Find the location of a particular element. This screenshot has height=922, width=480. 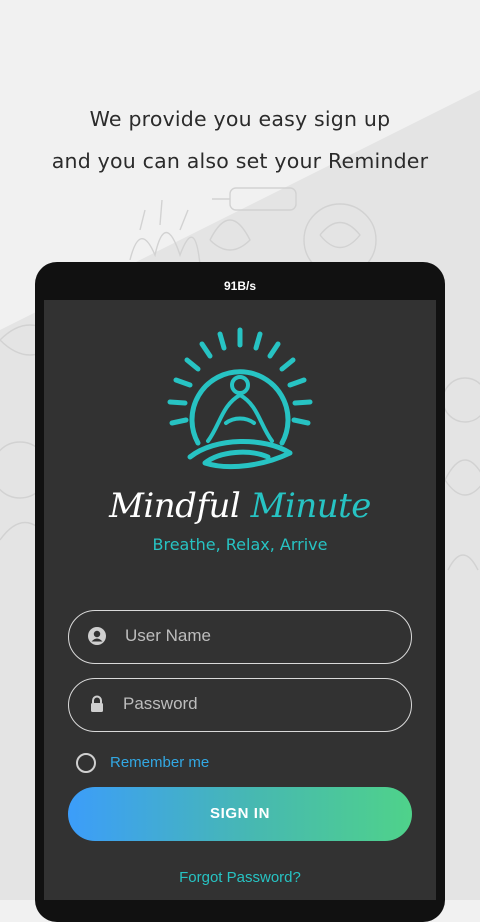

forgot-password-link: Forgot Password? is located at coordinates (240, 877).